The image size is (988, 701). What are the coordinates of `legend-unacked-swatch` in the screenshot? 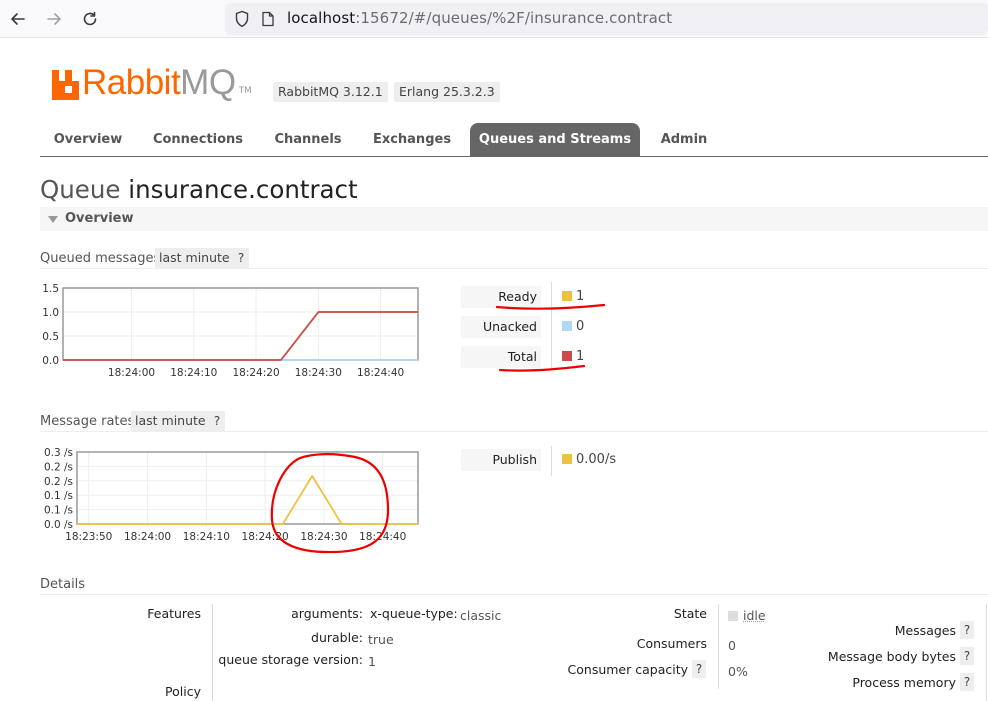 It's located at (567, 326).